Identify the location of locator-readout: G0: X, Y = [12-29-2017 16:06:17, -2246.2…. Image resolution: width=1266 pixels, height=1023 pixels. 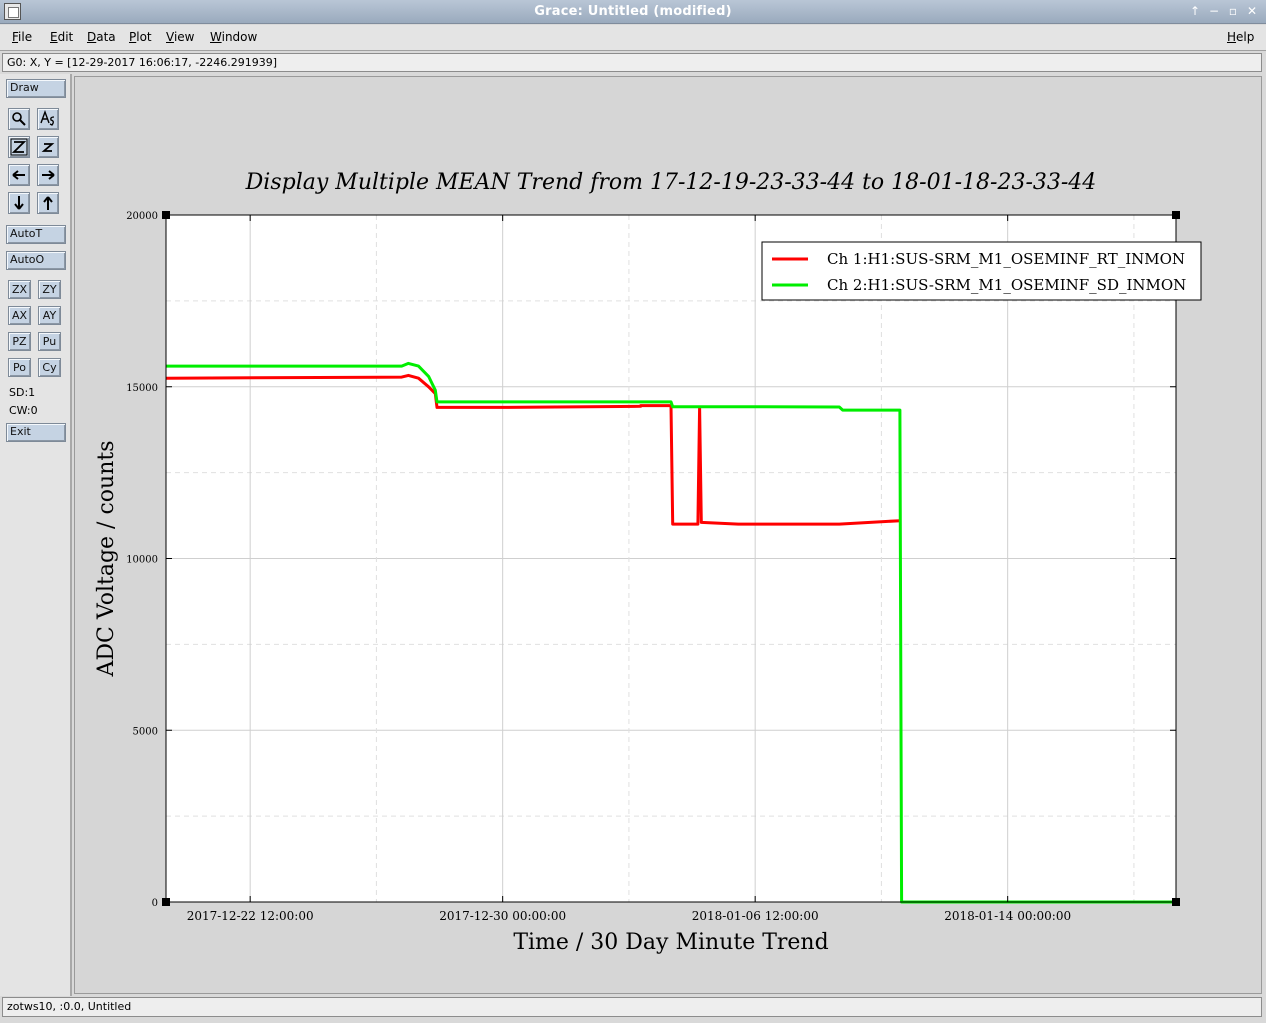
(632, 62).